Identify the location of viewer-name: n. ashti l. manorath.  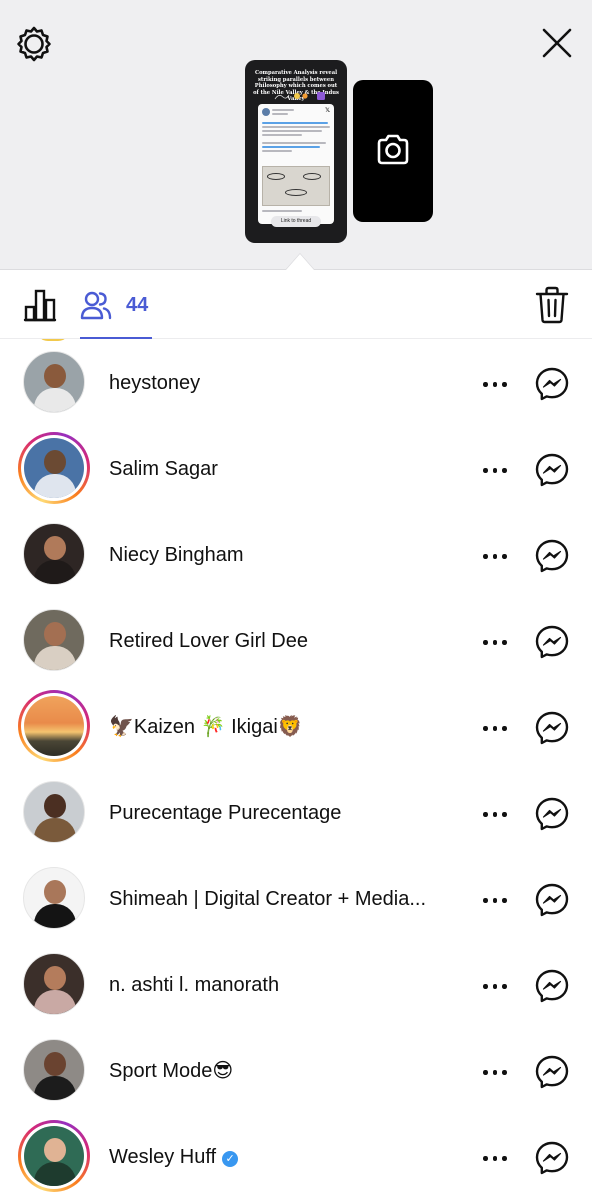
(194, 985).